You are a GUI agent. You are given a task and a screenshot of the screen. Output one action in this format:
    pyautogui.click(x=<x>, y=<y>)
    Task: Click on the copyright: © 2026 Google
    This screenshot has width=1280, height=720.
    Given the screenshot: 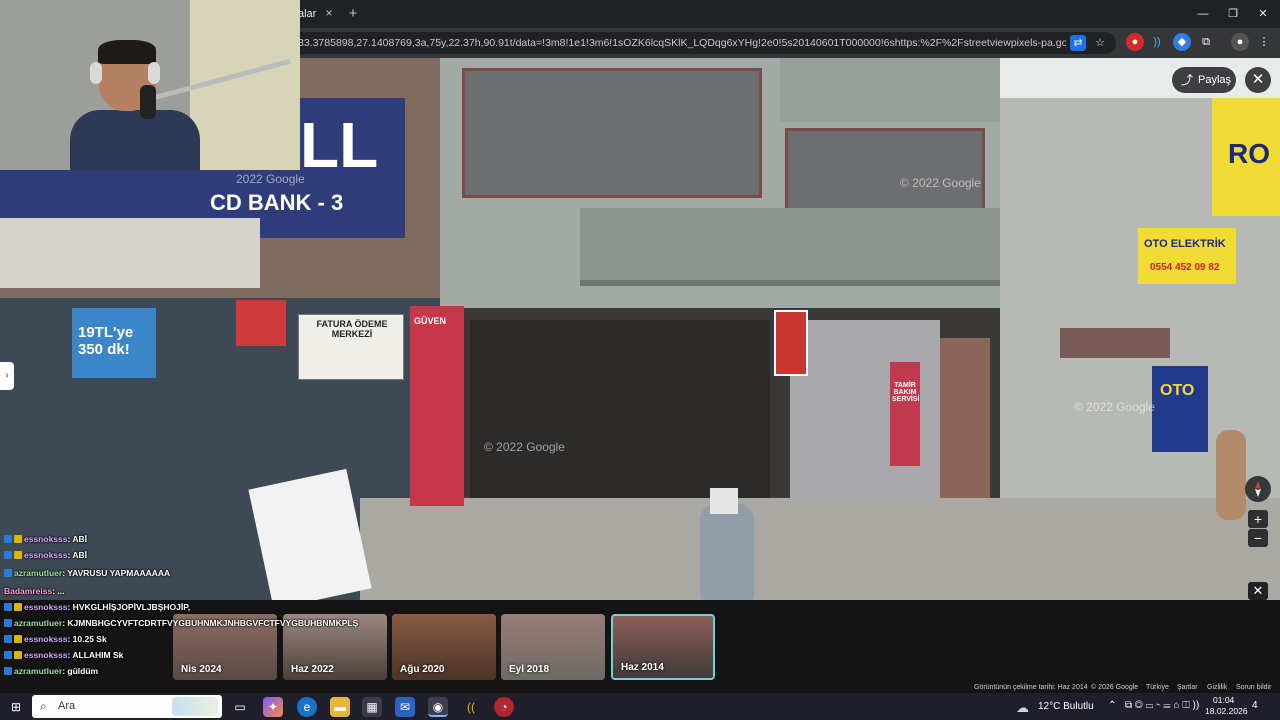 What is the action you would take?
    pyautogui.click(x=1115, y=687)
    